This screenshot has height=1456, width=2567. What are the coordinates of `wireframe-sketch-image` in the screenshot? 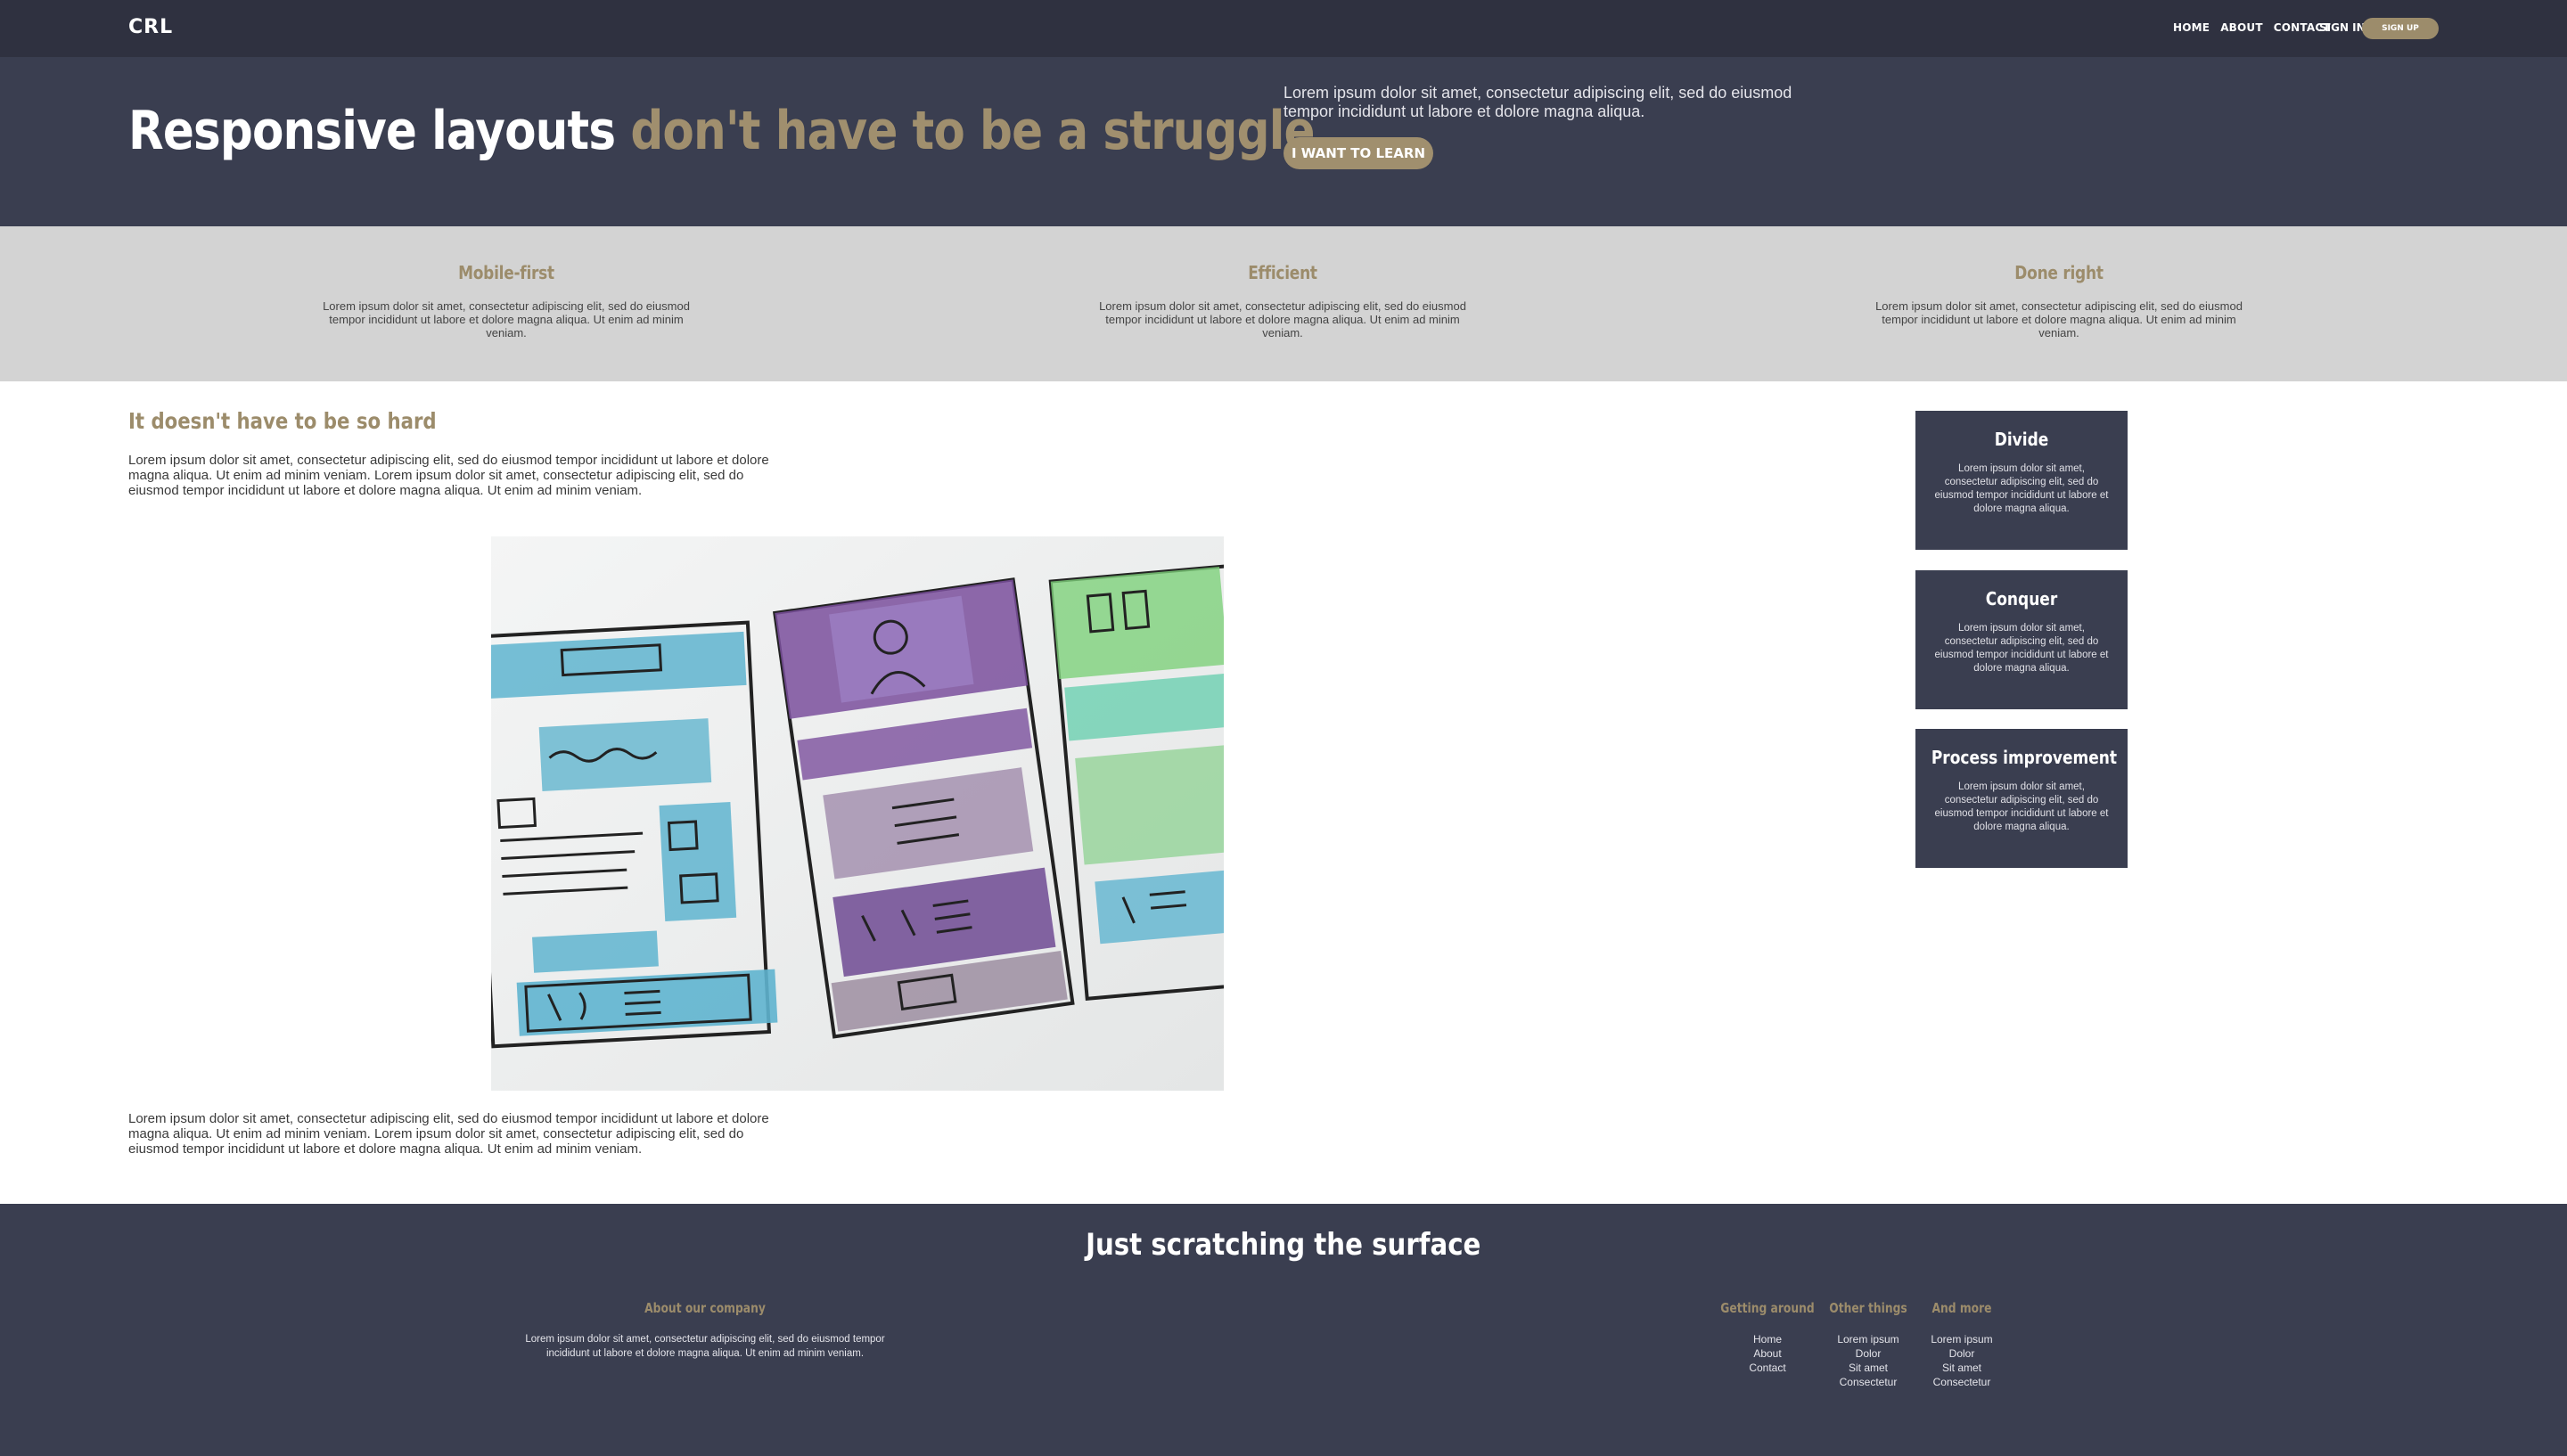 It's located at (858, 813).